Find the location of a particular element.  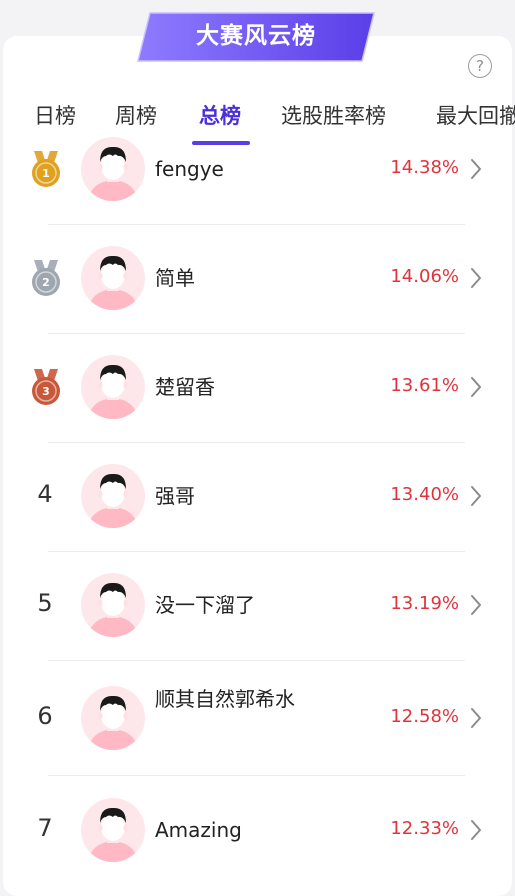

rank-number: 4 is located at coordinates (45, 494).